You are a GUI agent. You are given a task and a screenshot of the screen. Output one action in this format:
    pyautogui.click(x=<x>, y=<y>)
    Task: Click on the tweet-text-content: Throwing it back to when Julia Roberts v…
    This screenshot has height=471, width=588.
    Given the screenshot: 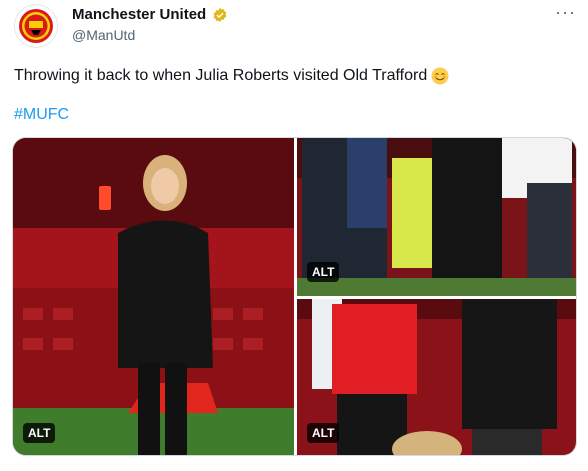 What is the action you would take?
    pyautogui.click(x=221, y=75)
    